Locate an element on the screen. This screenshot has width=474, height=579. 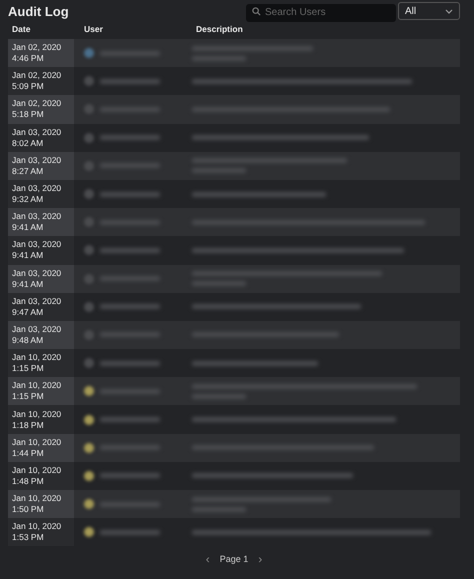
table-row: Jan 02, 2020 5:09 PM is located at coordinates (234, 81).